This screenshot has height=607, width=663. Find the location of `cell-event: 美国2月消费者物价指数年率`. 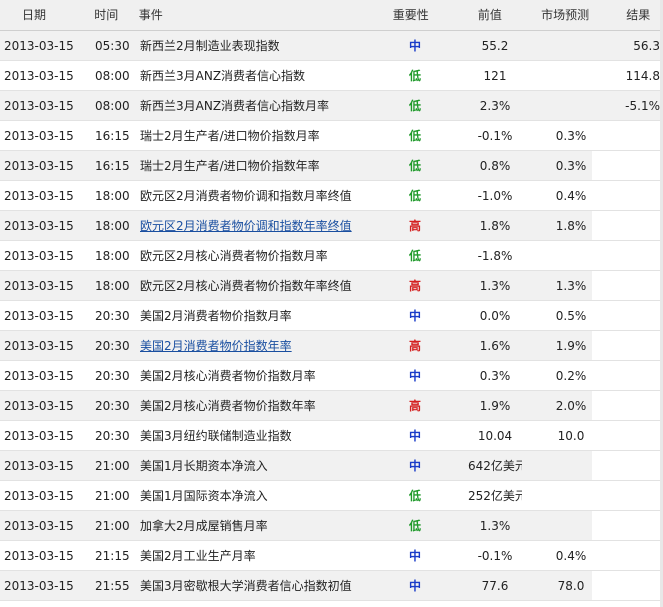

cell-event: 美国2月消费者物价指数年率 is located at coordinates (251, 346).